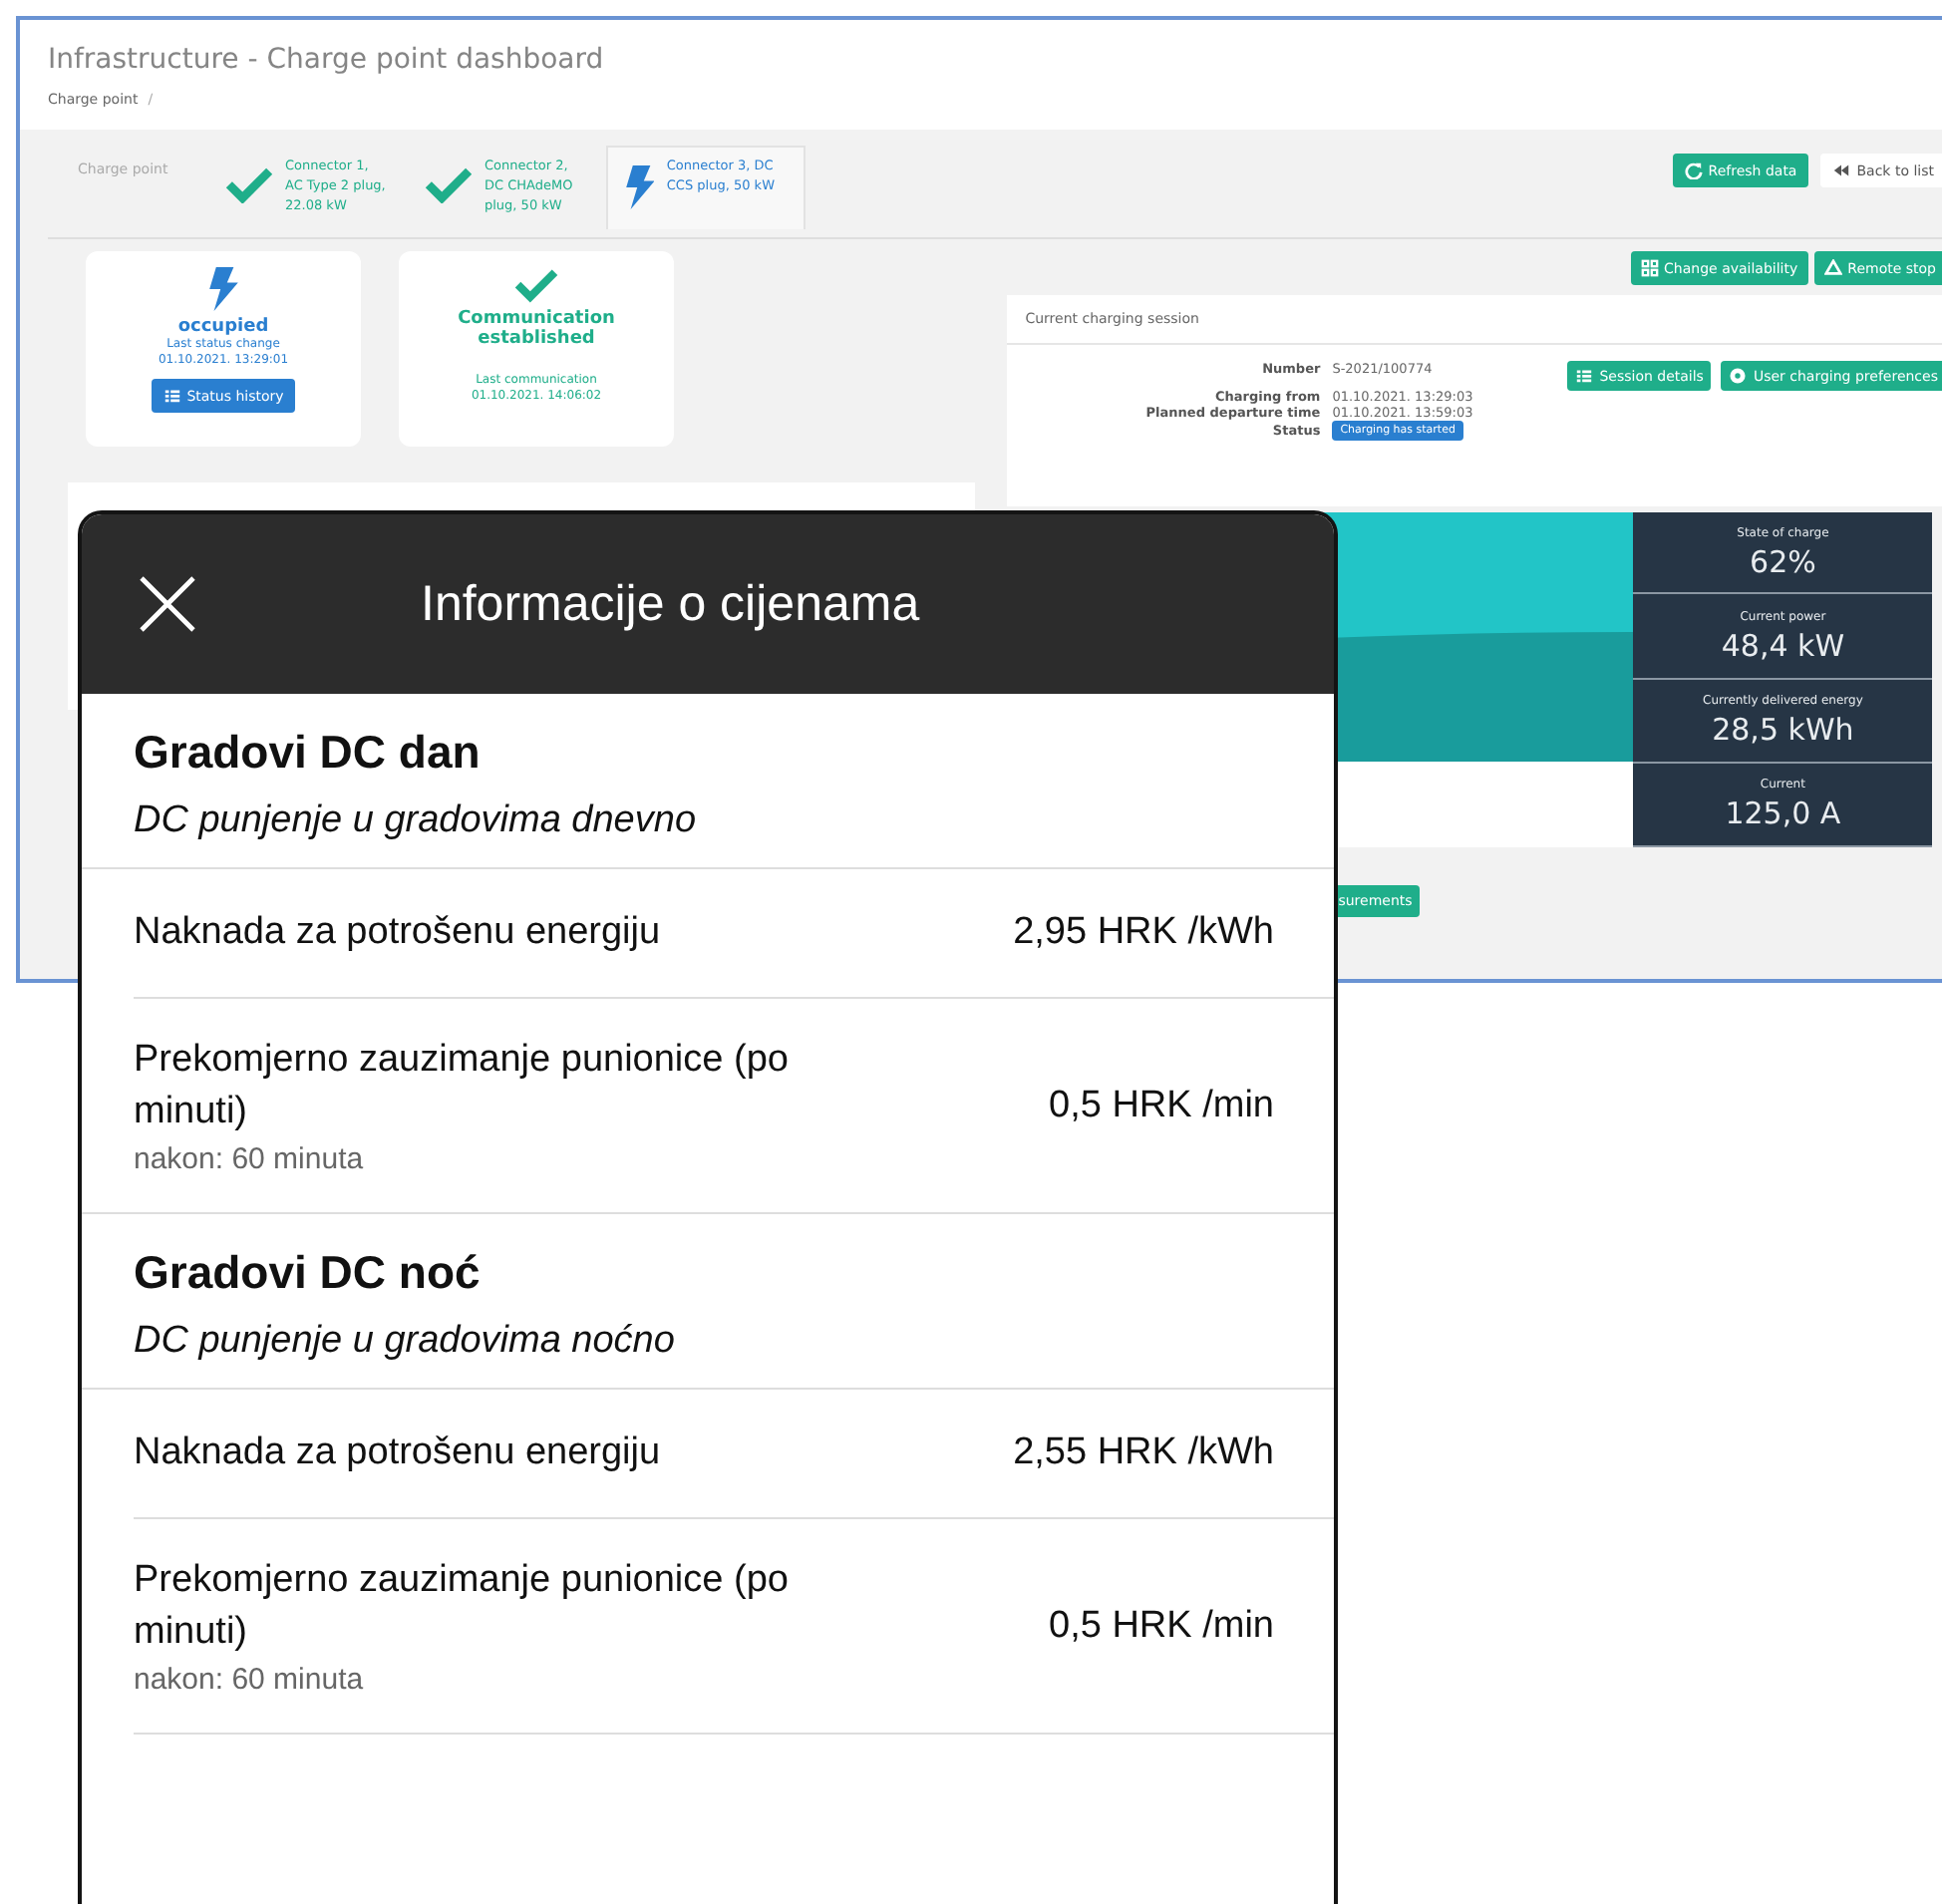 Image resolution: width=1942 pixels, height=1904 pixels. What do you see at coordinates (536, 328) in the screenshot?
I see `status-title: Communication established` at bounding box center [536, 328].